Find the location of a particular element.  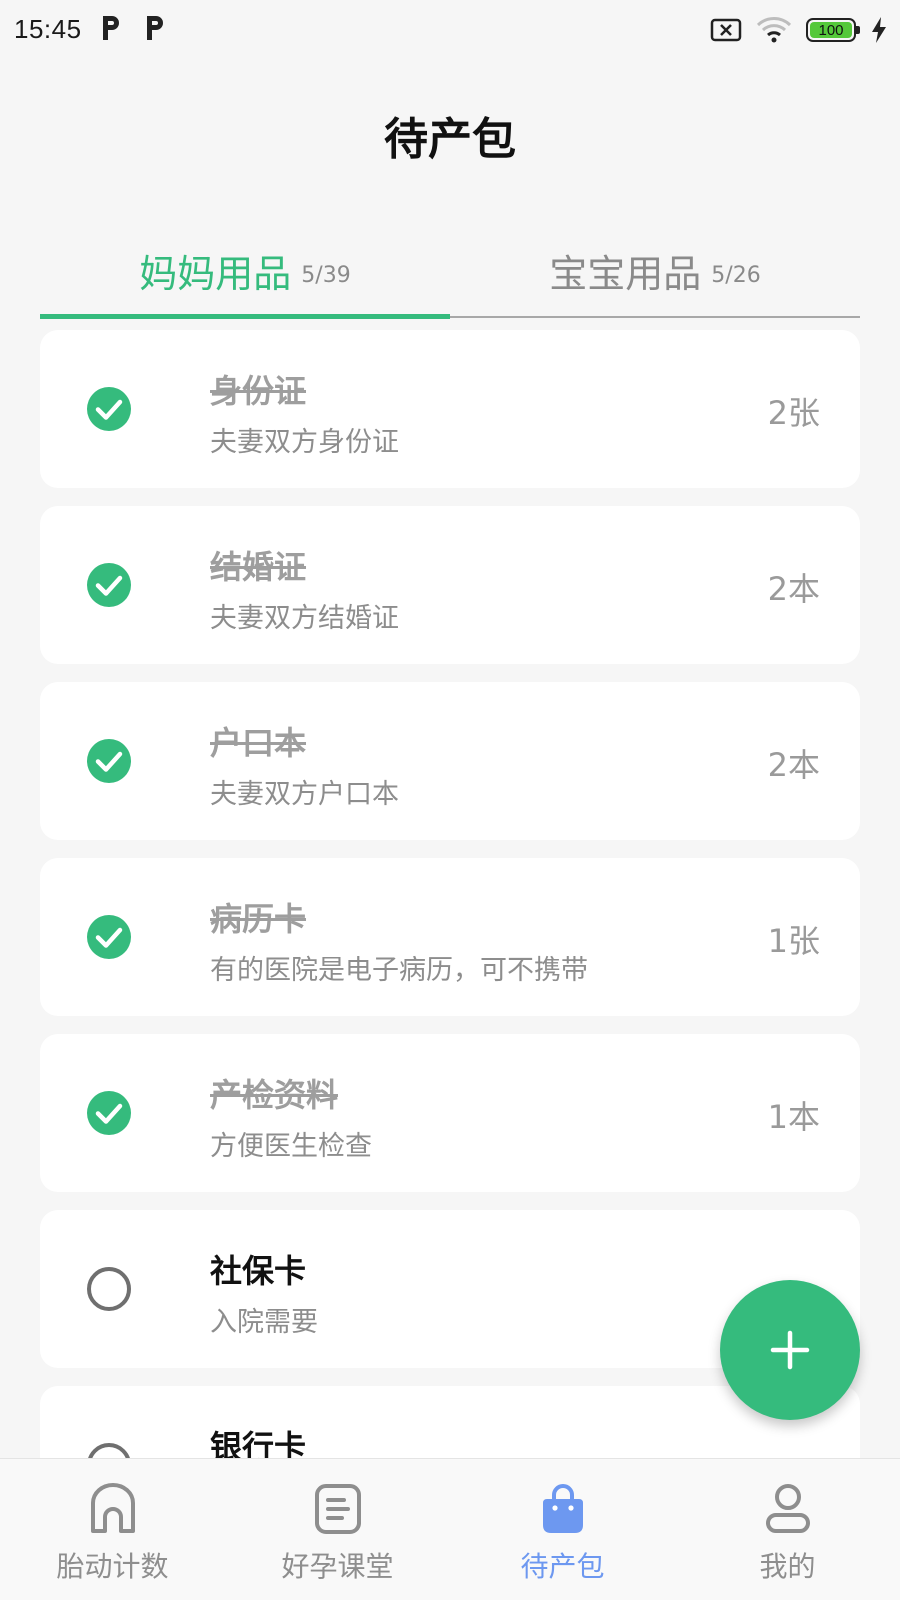

item-name: 身份证 is located at coordinates (258, 391).